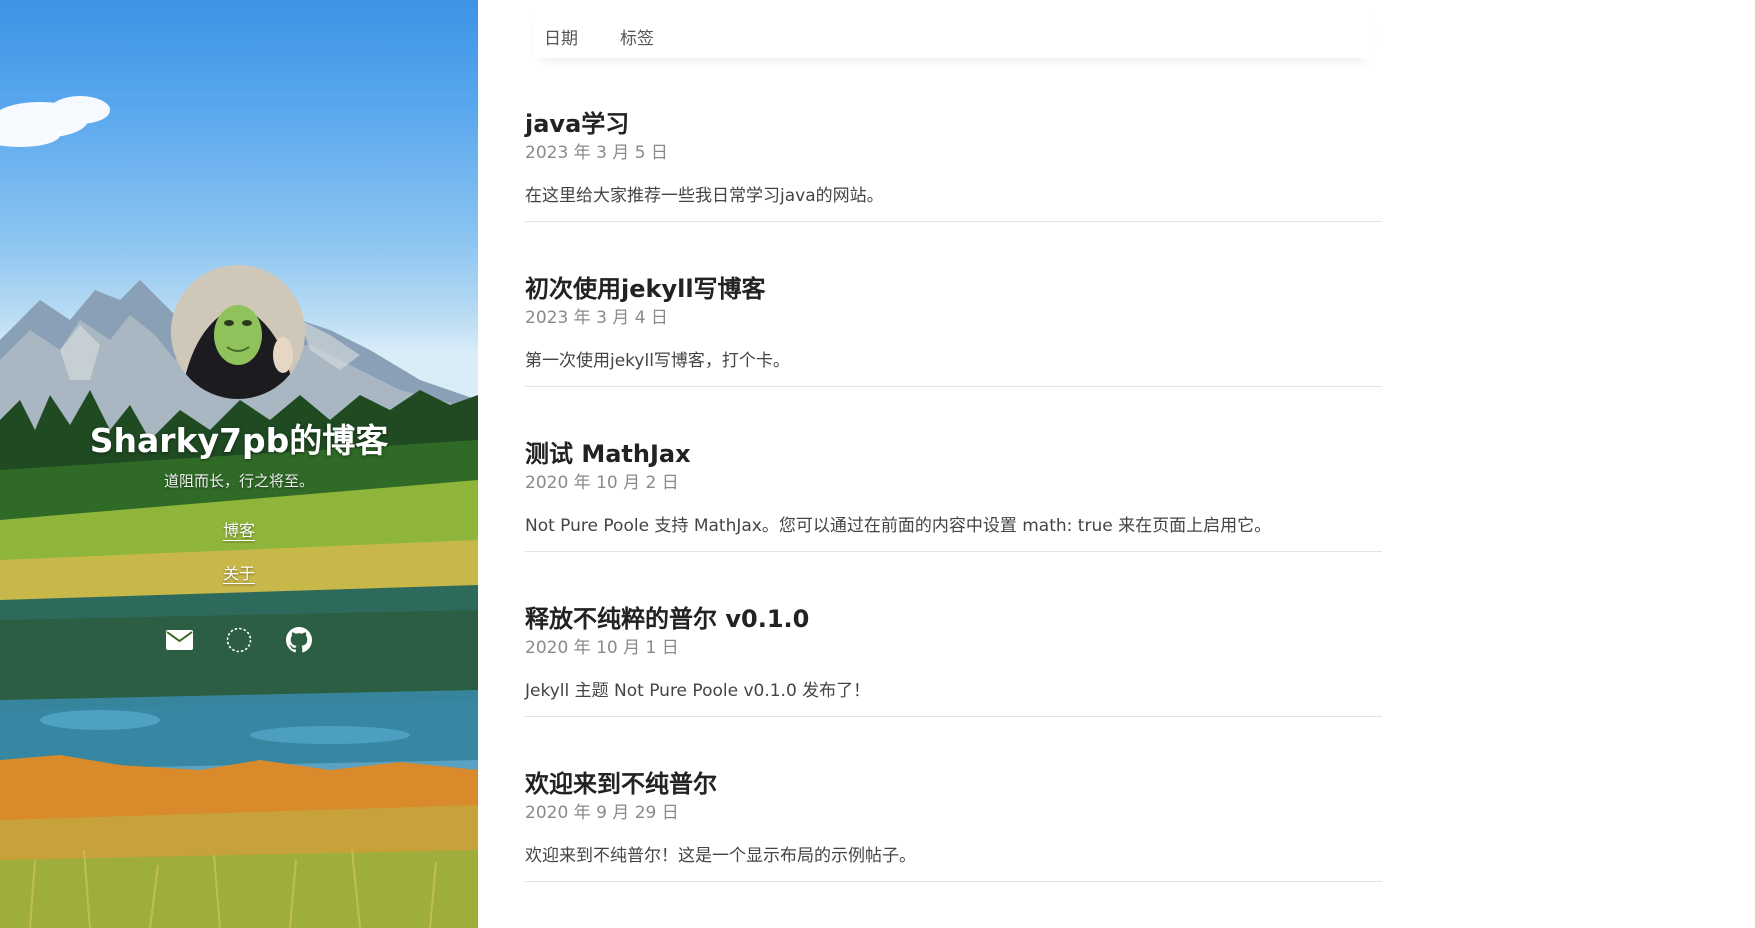 The image size is (1755, 928). What do you see at coordinates (299, 639) in the screenshot?
I see `github-icon` at bounding box center [299, 639].